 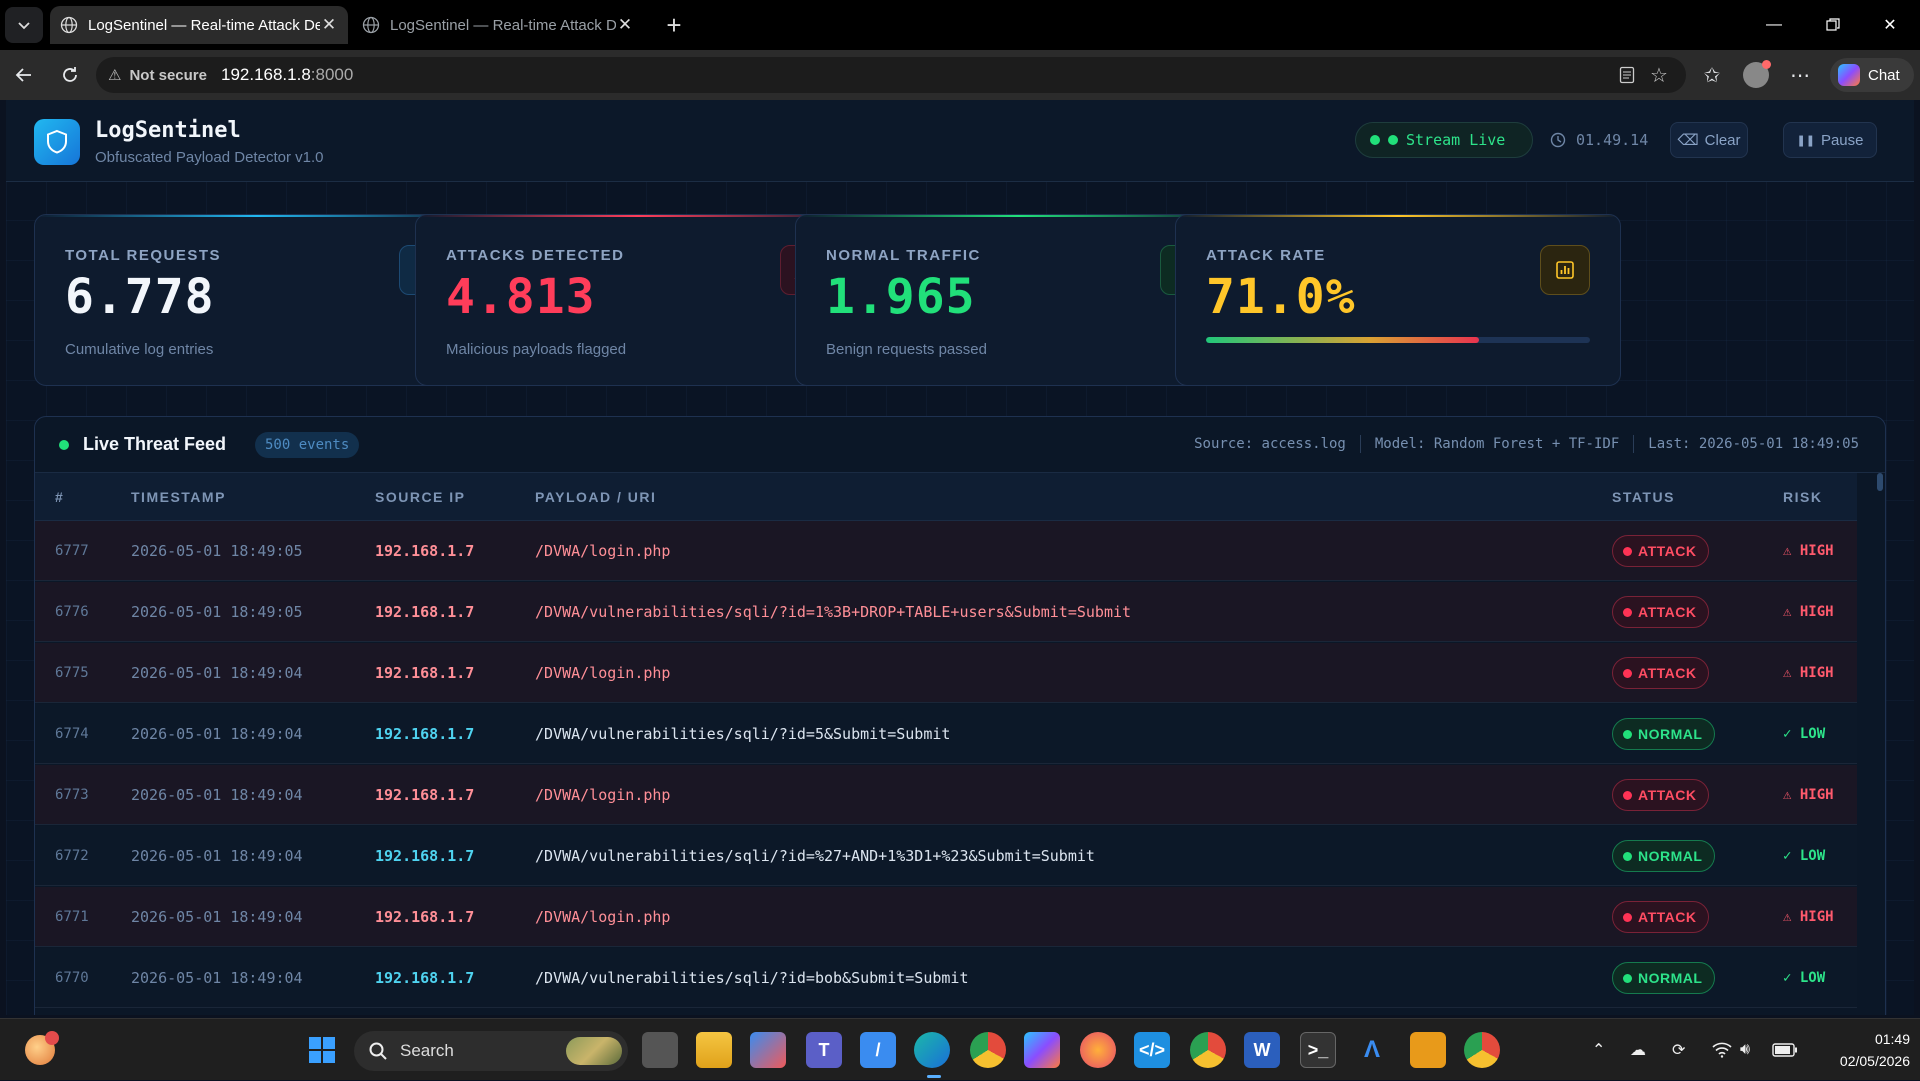 I want to click on app-subtitle: Obfuscated Payload Detector v1.0, so click(x=209, y=157).